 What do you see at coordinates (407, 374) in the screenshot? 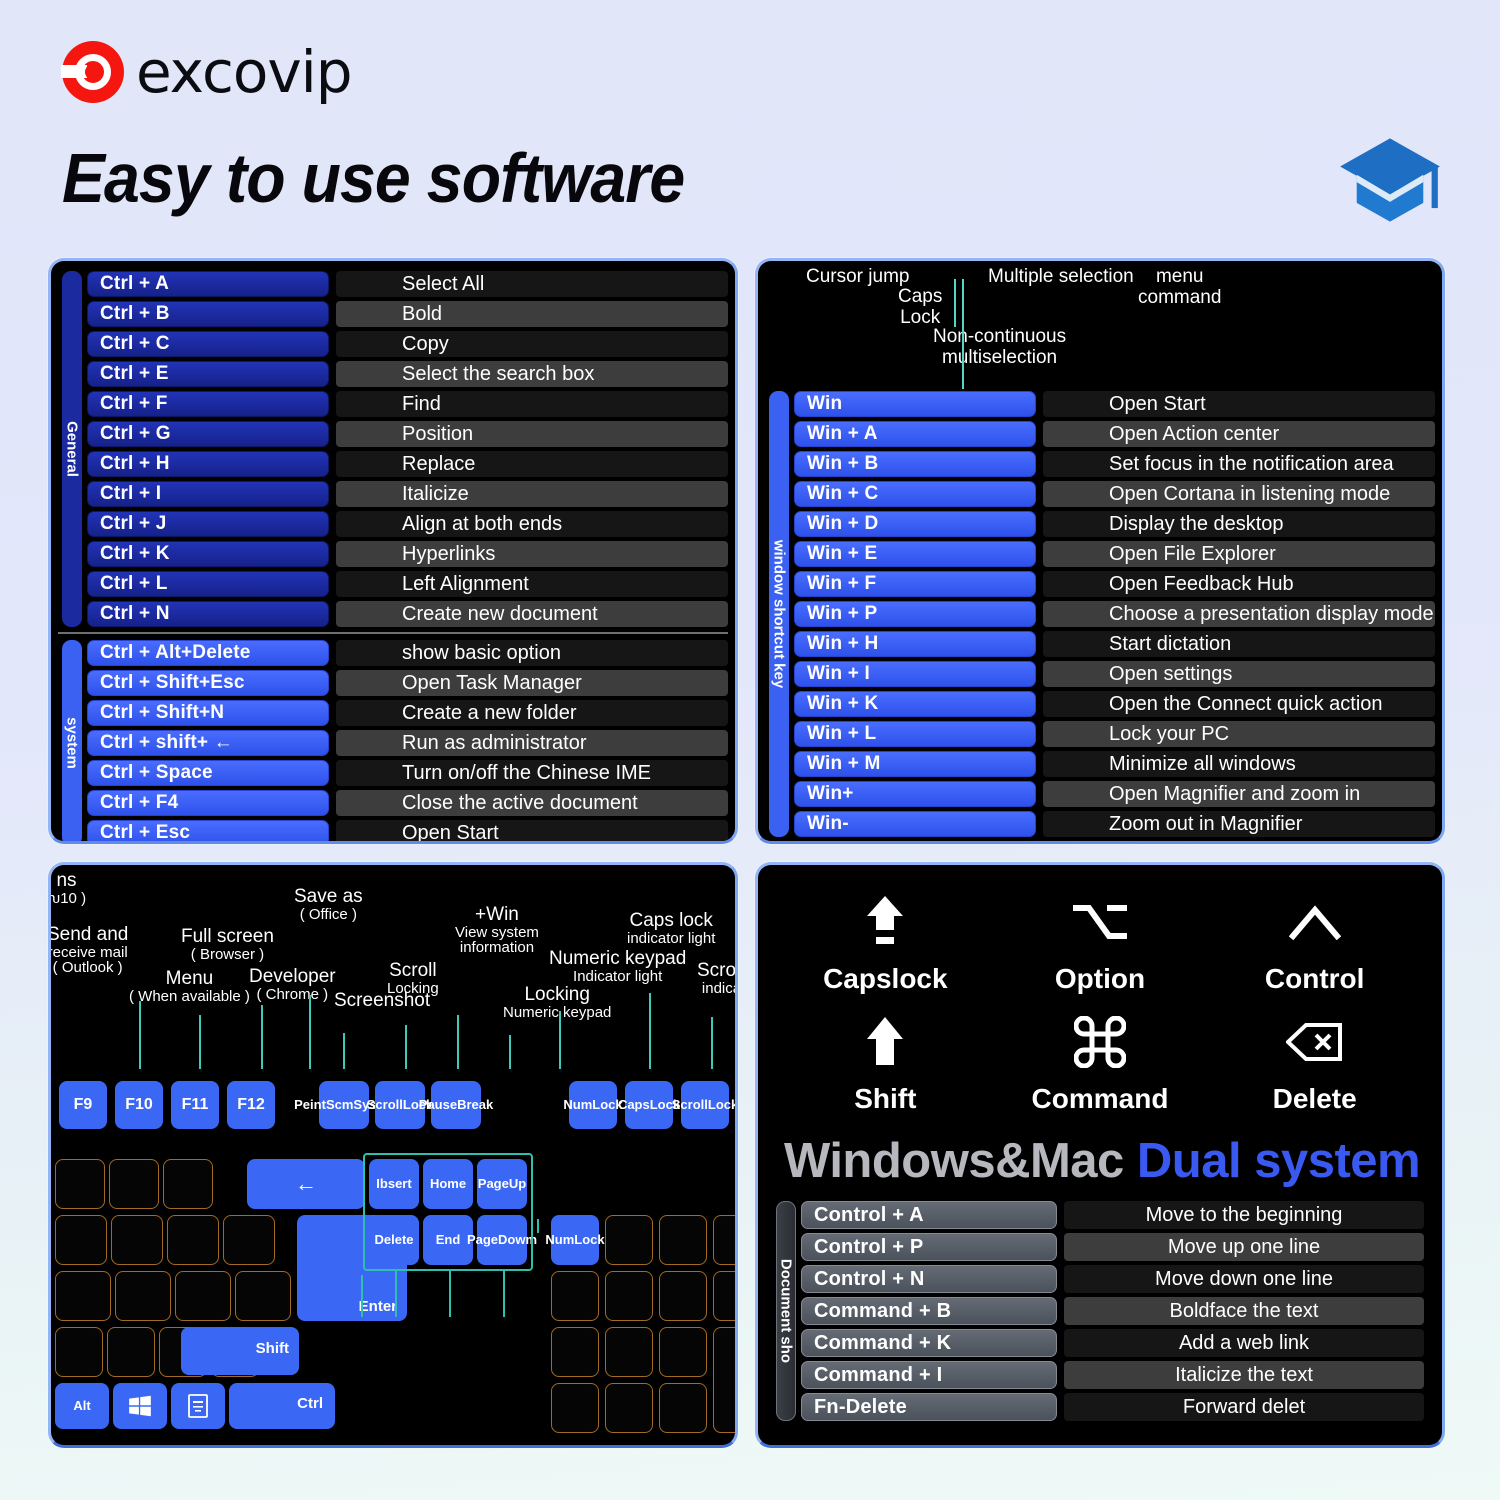
I see `table-row: Ctrl + E Select the search box` at bounding box center [407, 374].